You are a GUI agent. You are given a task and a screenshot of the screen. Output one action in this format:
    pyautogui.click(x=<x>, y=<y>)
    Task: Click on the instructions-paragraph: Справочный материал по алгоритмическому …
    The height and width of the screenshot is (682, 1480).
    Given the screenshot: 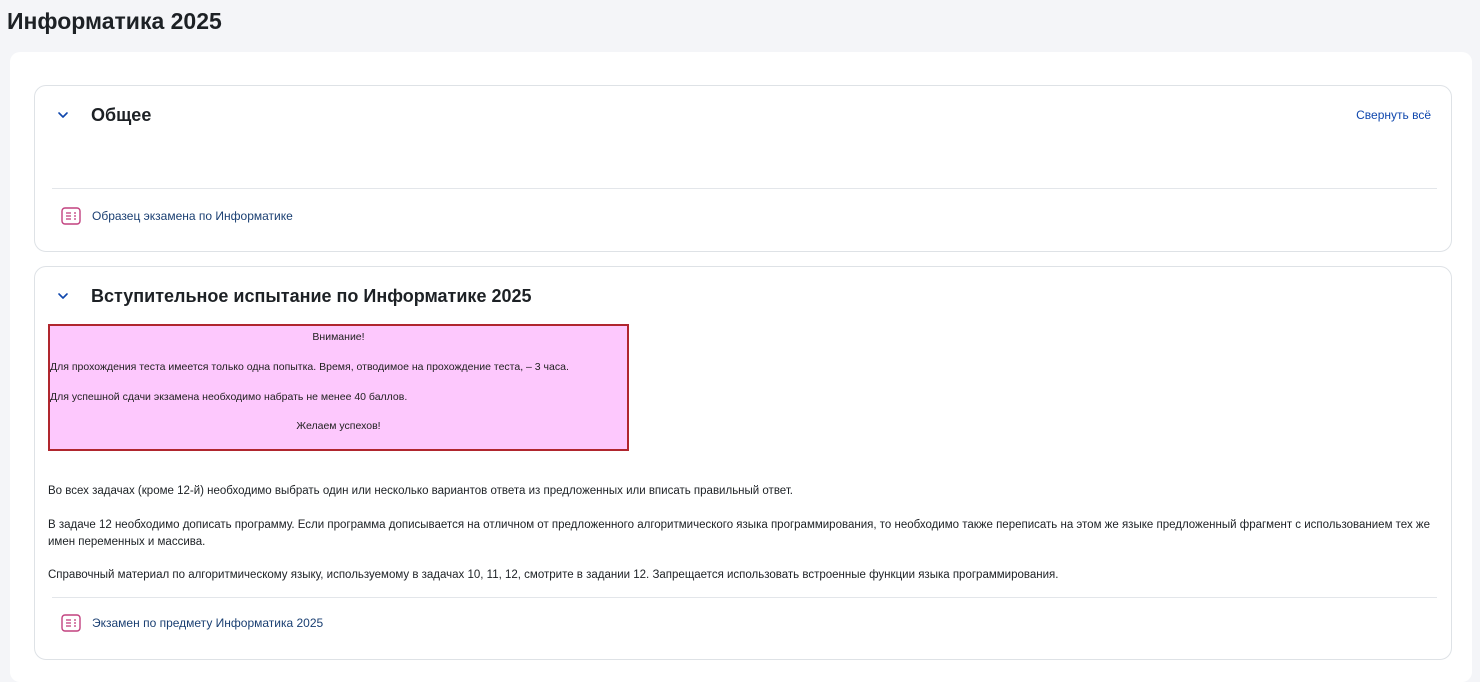 What is the action you would take?
    pyautogui.click(x=553, y=575)
    